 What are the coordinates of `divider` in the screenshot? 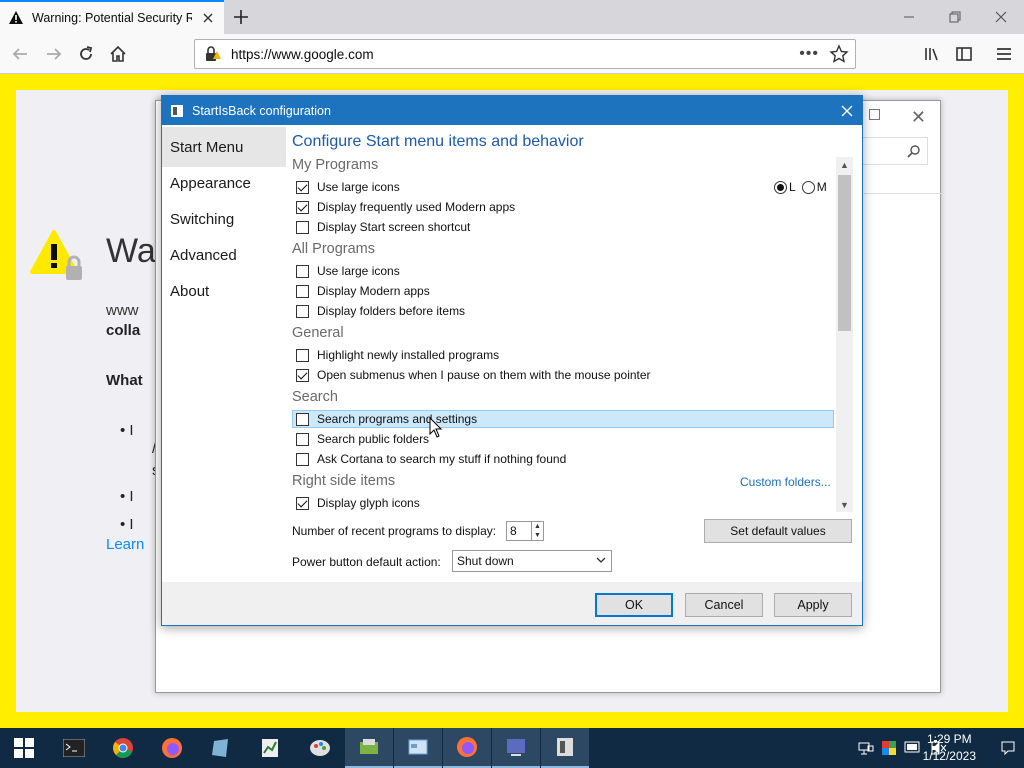 It's located at (903, 193).